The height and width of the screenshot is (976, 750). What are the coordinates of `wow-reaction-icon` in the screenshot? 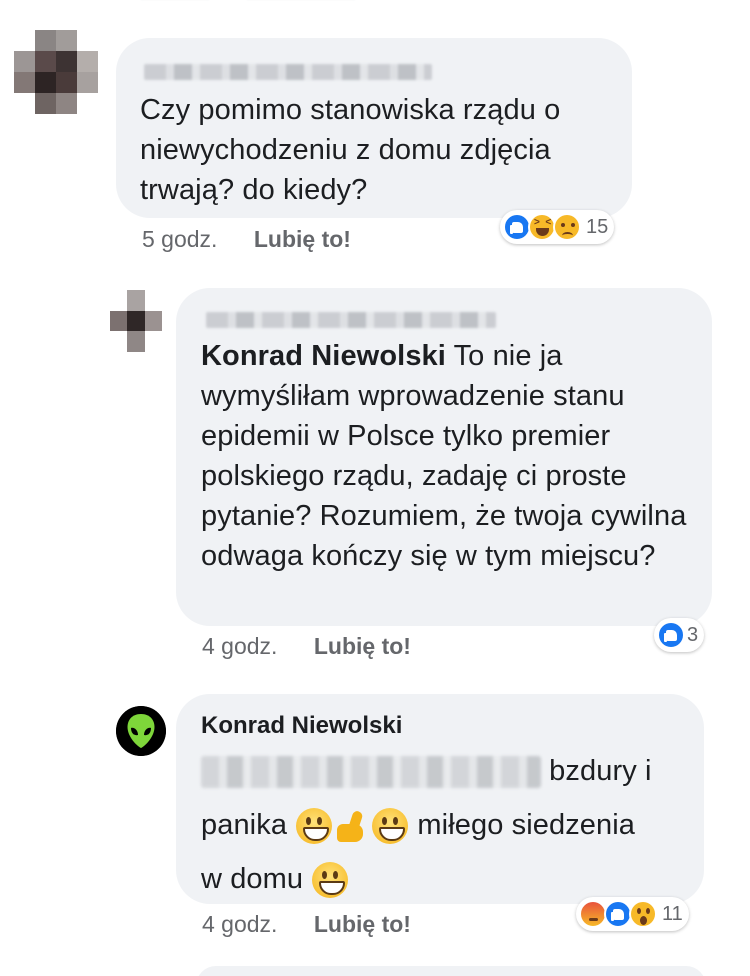 It's located at (643, 914).